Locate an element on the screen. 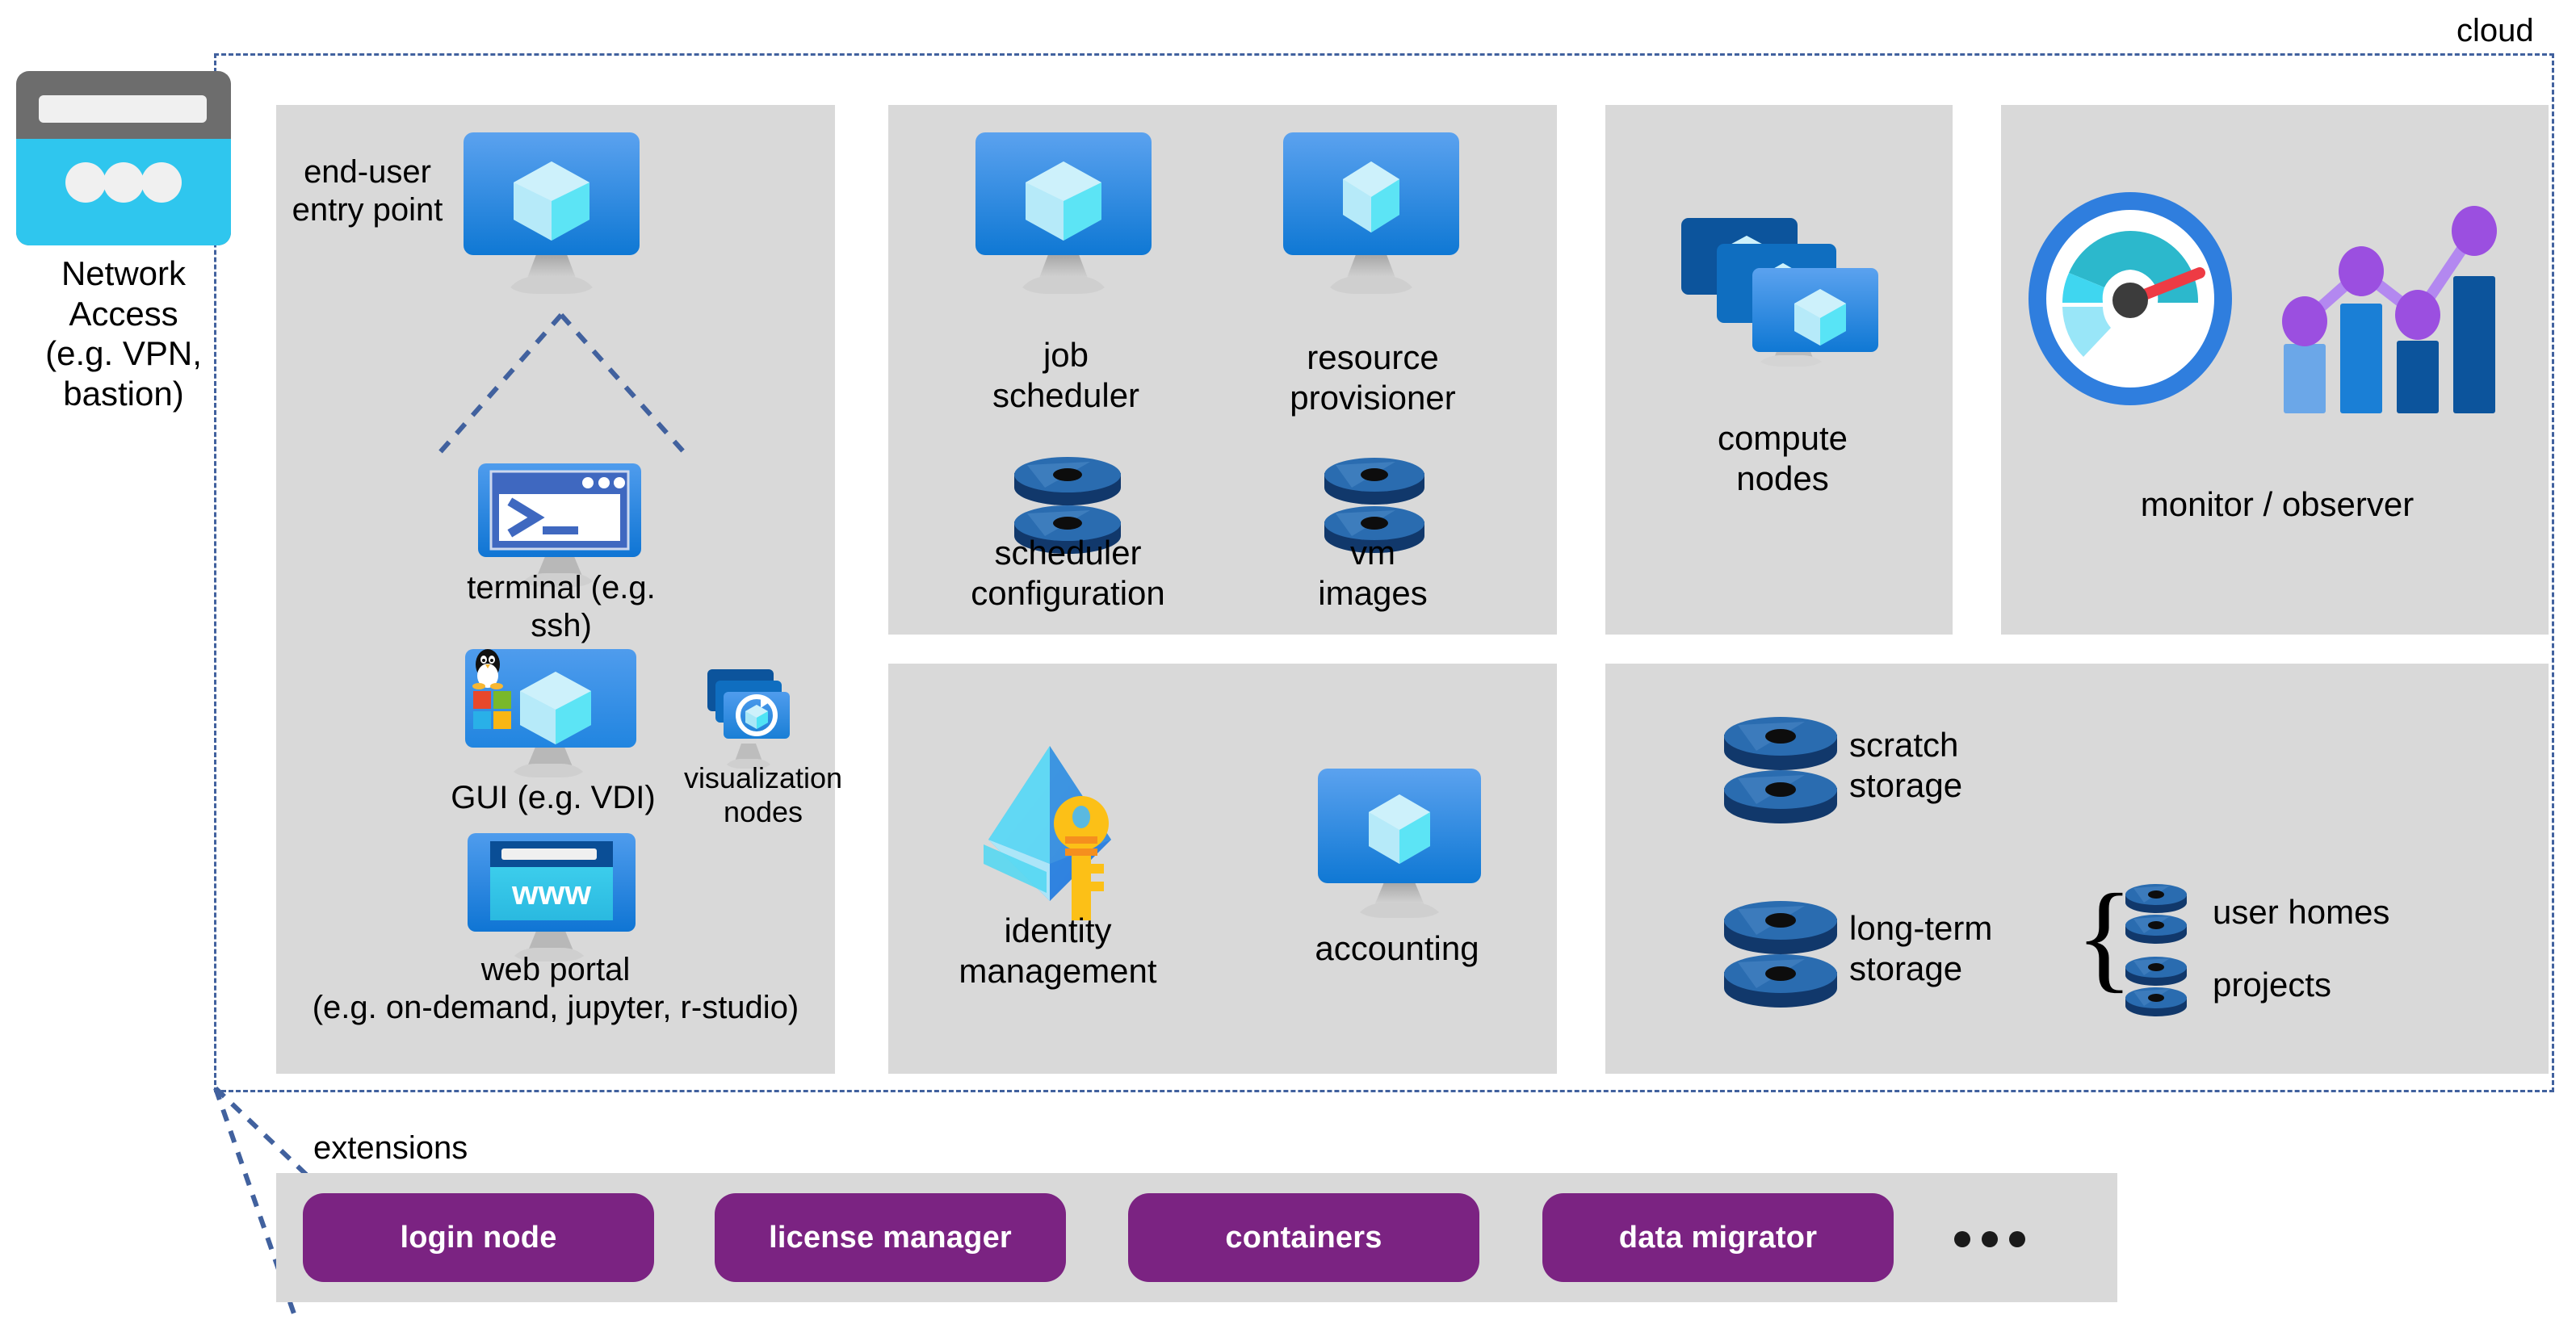 The height and width of the screenshot is (1324, 2576). visualization-nodes-label: visualization nodes is located at coordinates (763, 795).